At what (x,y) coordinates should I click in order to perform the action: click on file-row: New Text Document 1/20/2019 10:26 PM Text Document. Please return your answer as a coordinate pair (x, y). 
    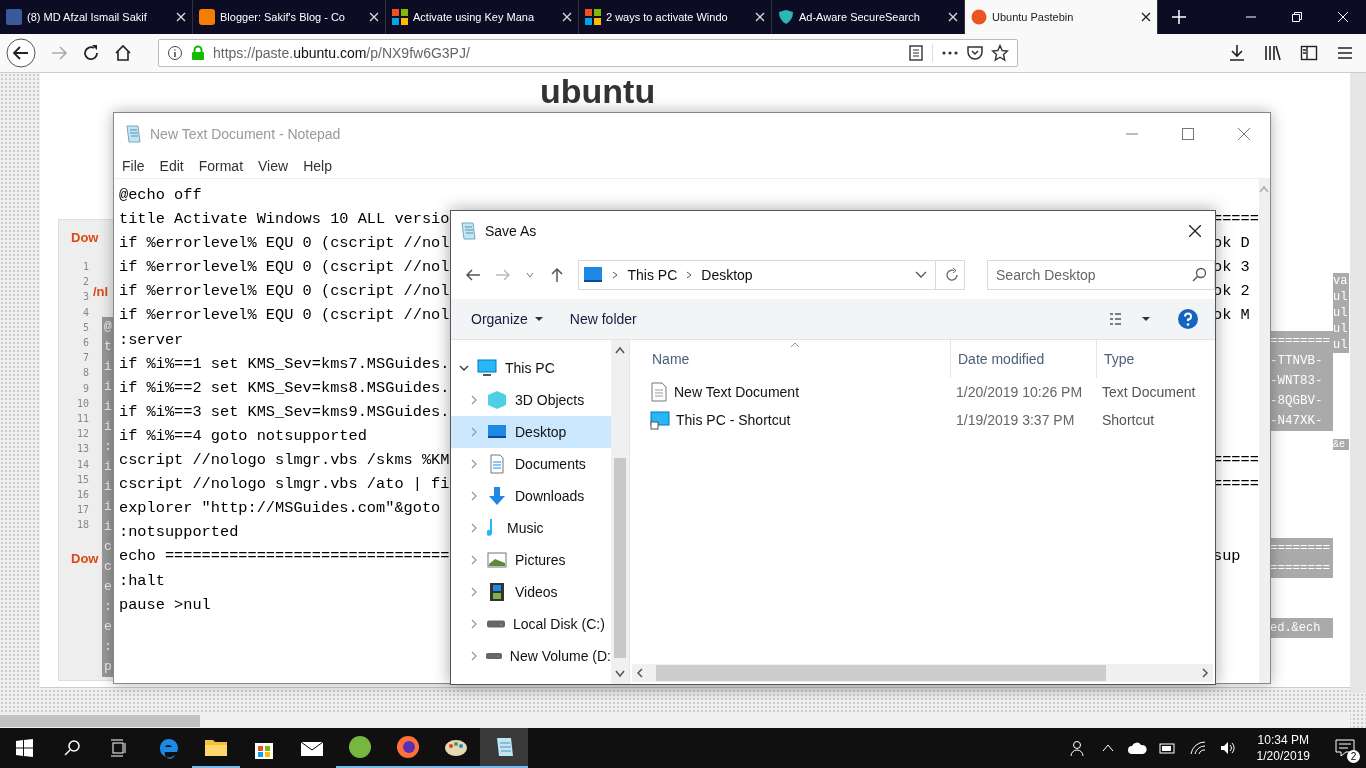
    Looking at the image, I should click on (933, 392).